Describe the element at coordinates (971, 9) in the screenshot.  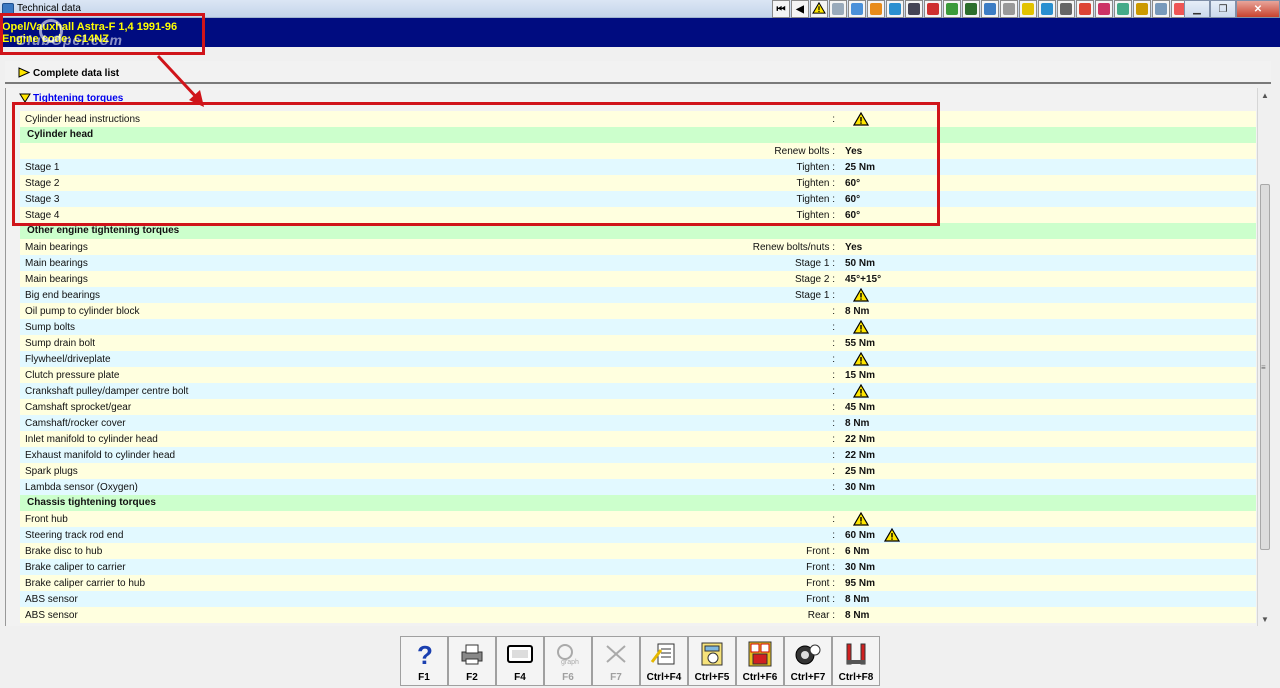
I see `door-button` at that location.